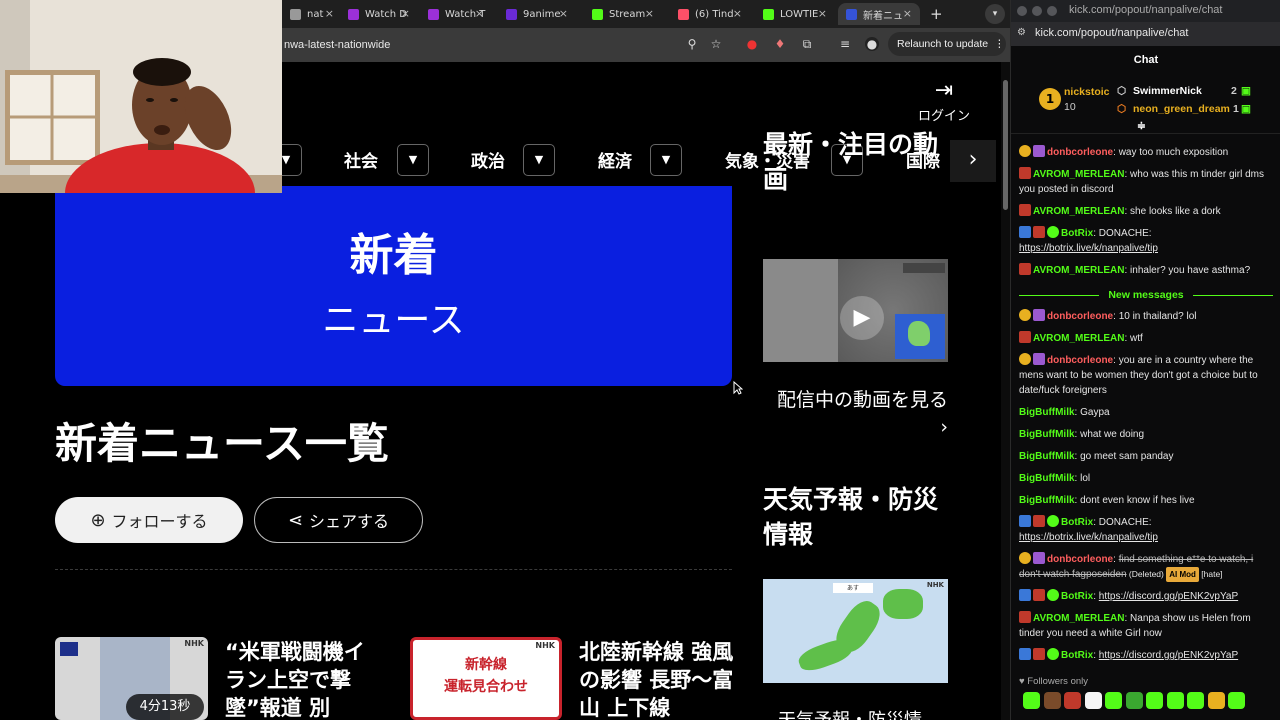  Describe the element at coordinates (312, 14) in the screenshot. I see `tab-0: nat ×` at that location.